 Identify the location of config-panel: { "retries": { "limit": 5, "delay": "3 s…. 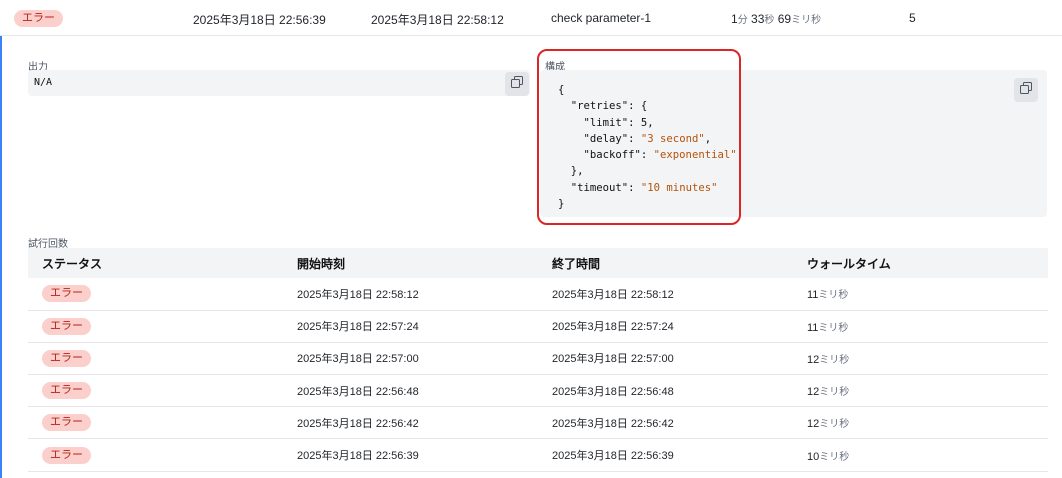
(793, 143).